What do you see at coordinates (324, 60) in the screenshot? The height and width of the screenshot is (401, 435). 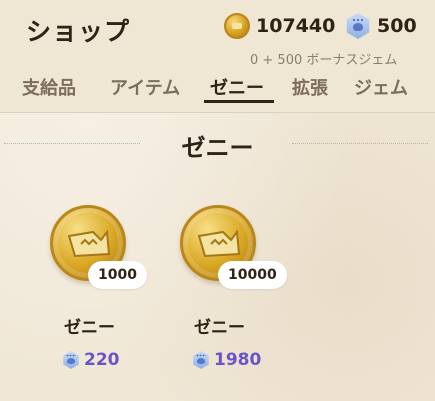 I see `bonus-gem-text: 0 + 500 ボーナスジェム` at bounding box center [324, 60].